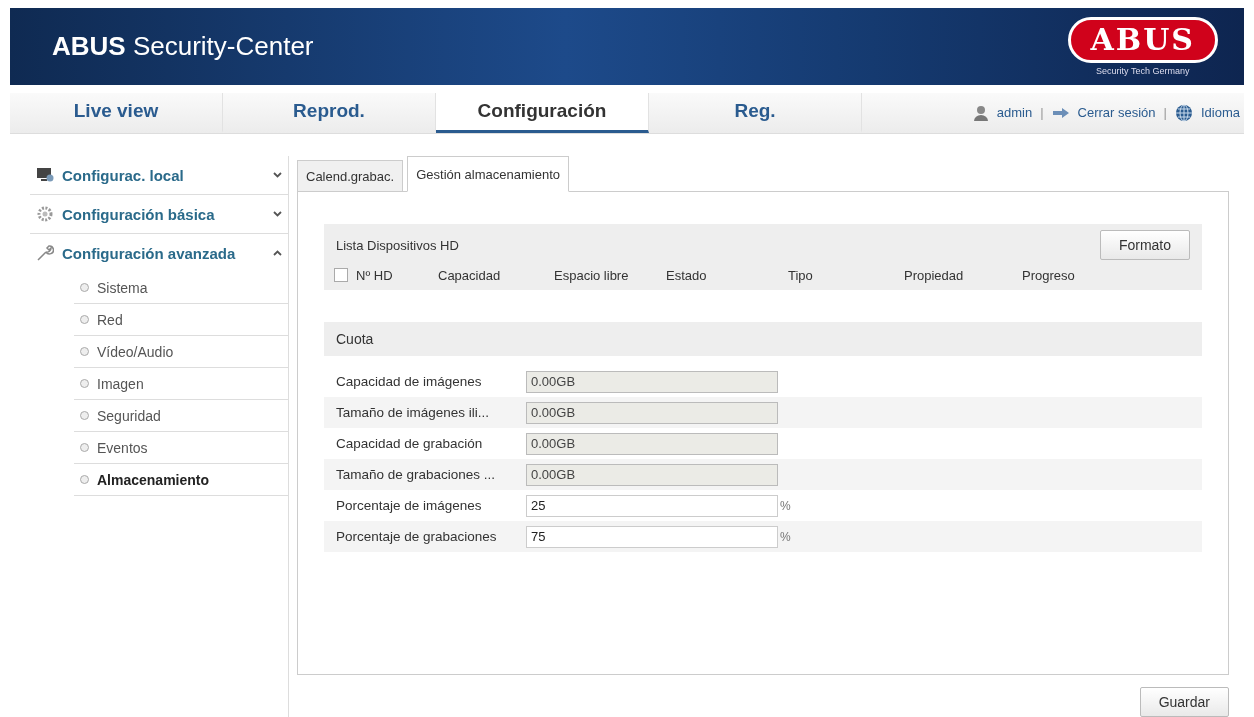 The image size is (1254, 717). What do you see at coordinates (763, 339) in the screenshot?
I see `section-title: Cuota` at bounding box center [763, 339].